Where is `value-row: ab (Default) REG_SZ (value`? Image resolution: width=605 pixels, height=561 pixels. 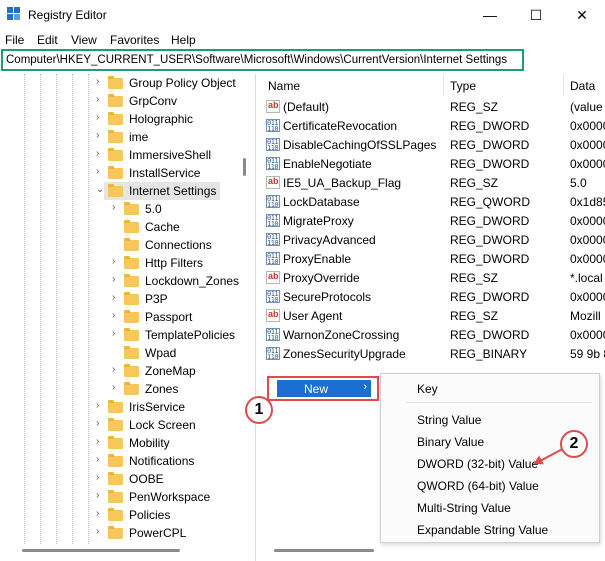
value-row: ab (Default) REG_SZ (value is located at coordinates (432, 106).